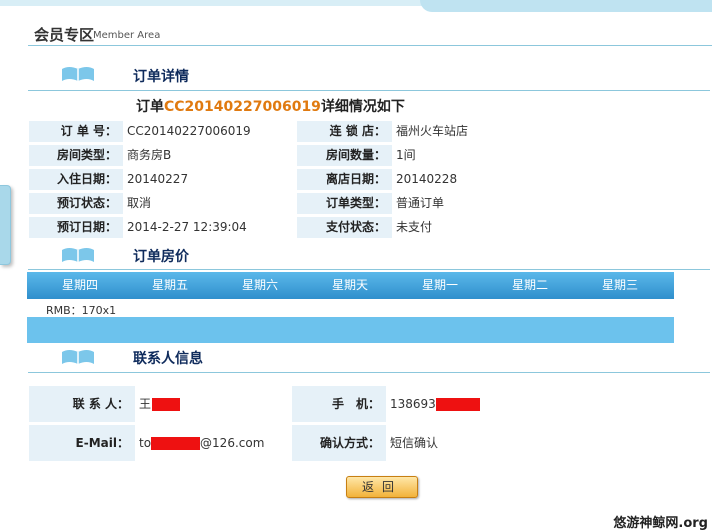  I want to click on section-title-price: 订单房价, so click(161, 257).